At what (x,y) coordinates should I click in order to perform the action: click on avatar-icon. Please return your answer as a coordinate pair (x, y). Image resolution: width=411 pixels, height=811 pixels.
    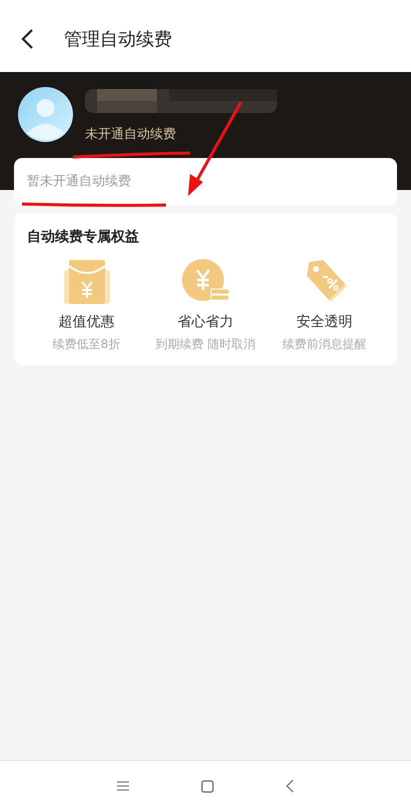
    Looking at the image, I should click on (45, 114).